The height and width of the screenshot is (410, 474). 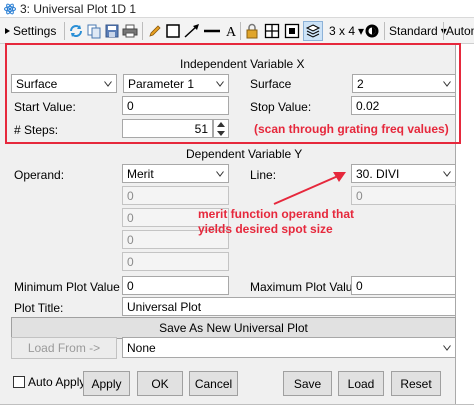 I want to click on param-input-5: 0, so click(x=175, y=261).